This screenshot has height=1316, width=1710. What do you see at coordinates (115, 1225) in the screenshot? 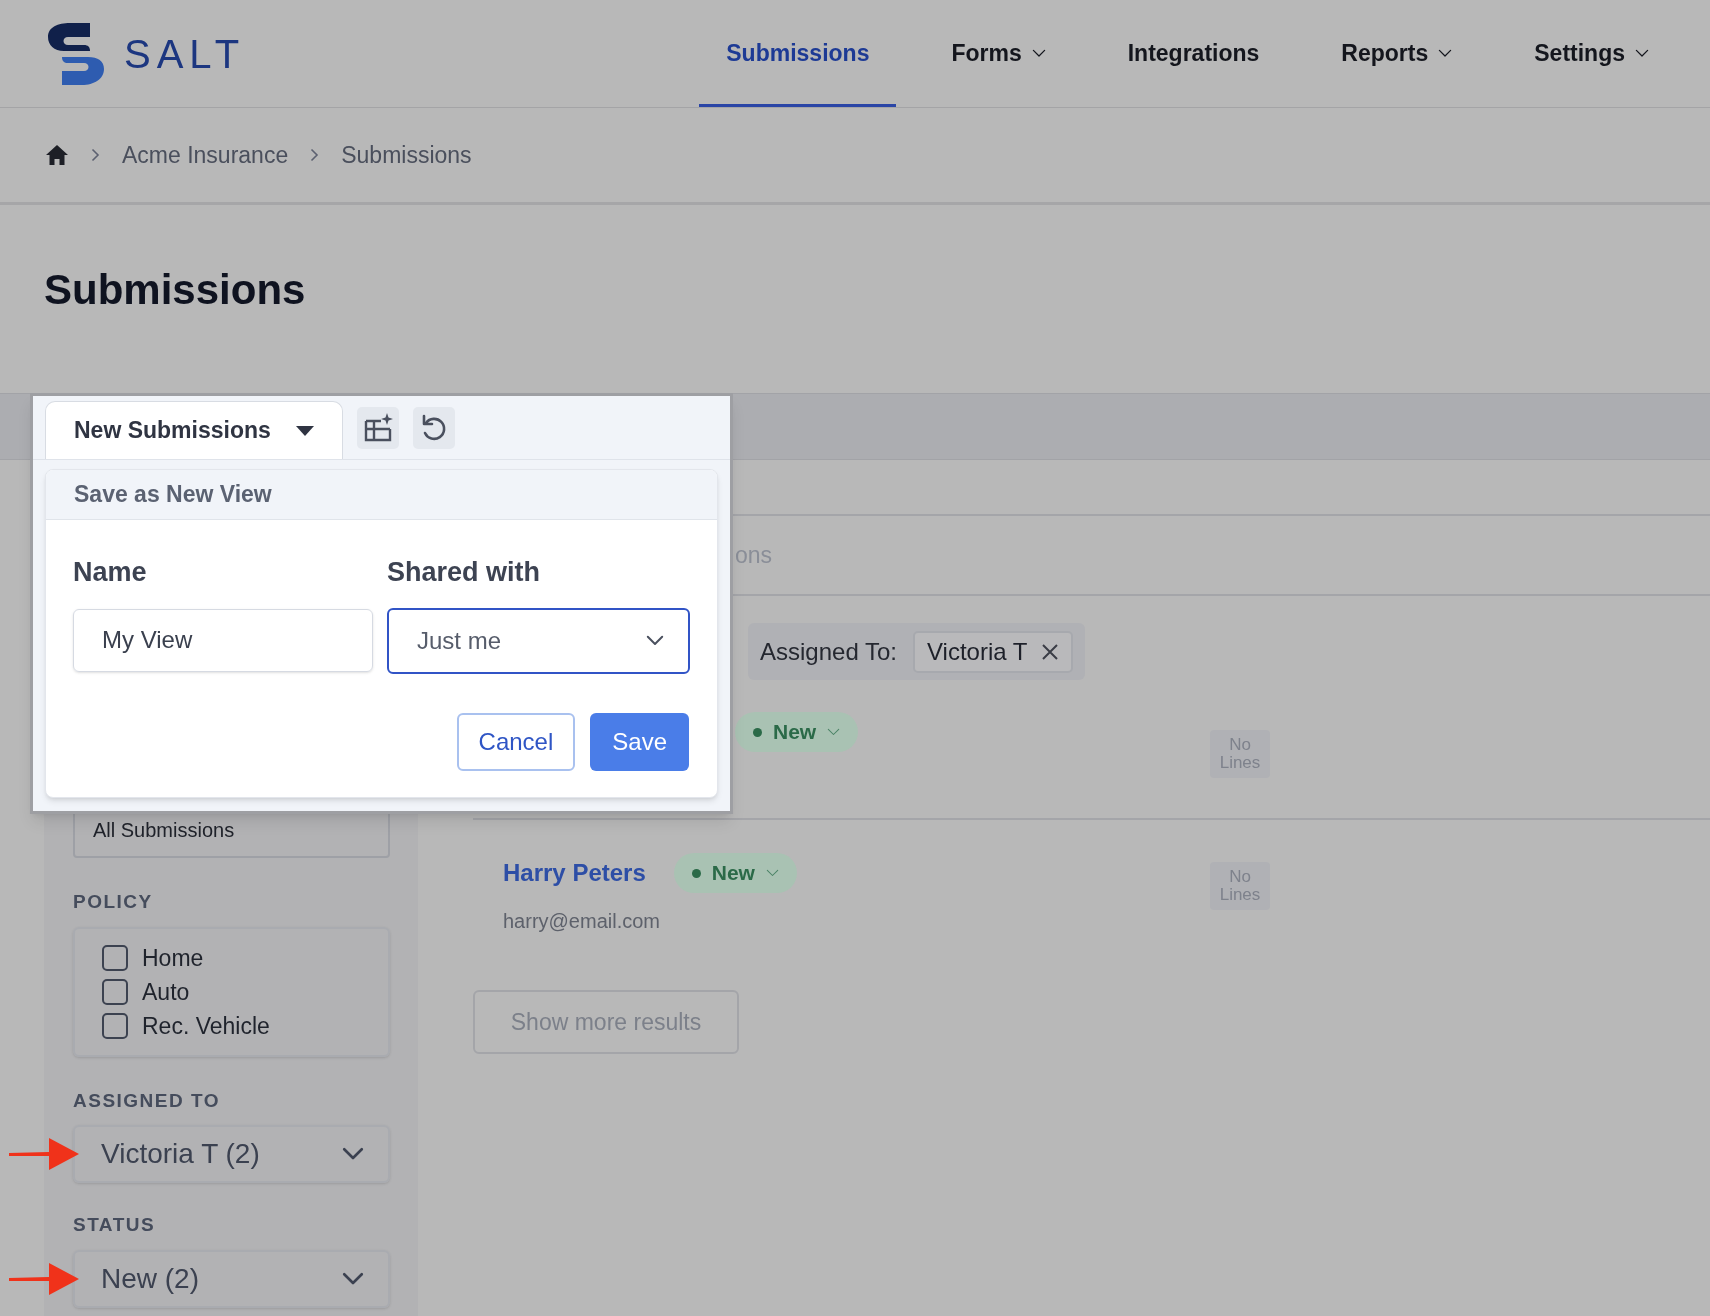
I see `section-heading: STATUS` at bounding box center [115, 1225].